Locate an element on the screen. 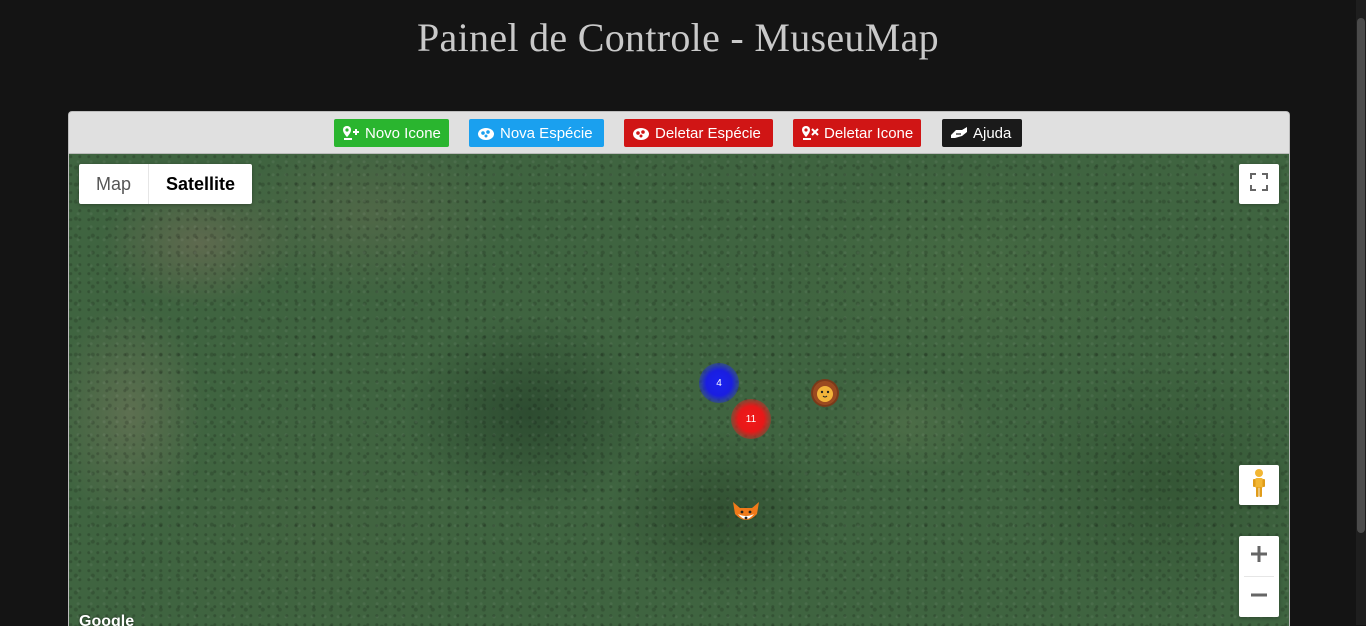 The width and height of the screenshot is (1366, 626). fullscreen-icon is located at coordinates (1259, 184).